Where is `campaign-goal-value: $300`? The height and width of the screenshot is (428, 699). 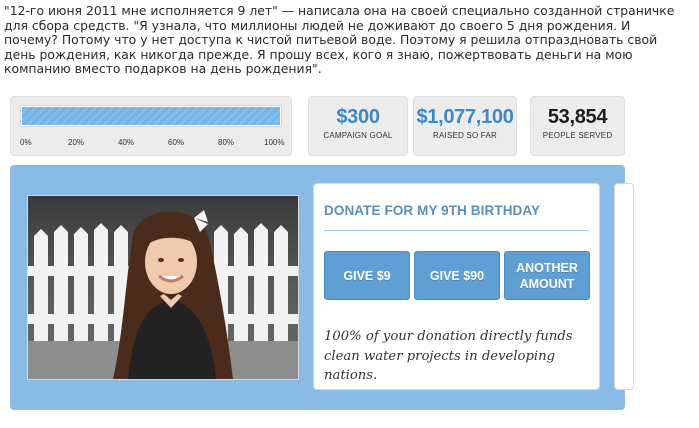 campaign-goal-value: $300 is located at coordinates (358, 117).